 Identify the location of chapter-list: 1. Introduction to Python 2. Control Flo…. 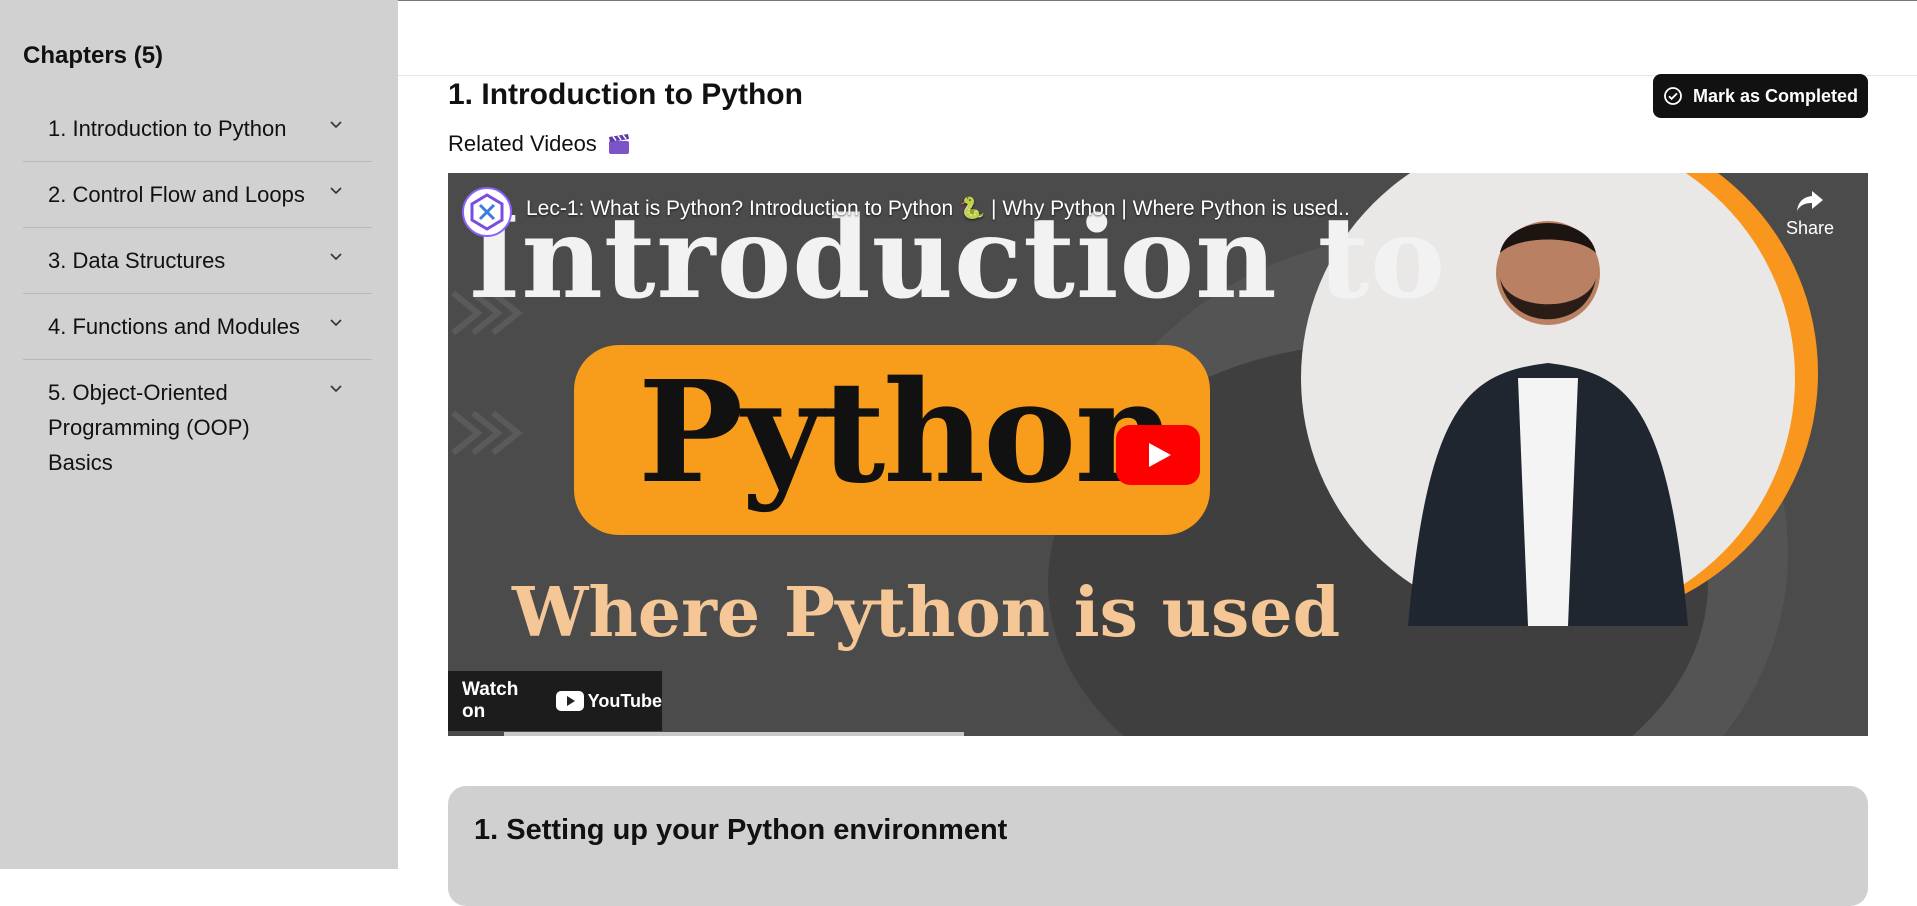
(197, 295).